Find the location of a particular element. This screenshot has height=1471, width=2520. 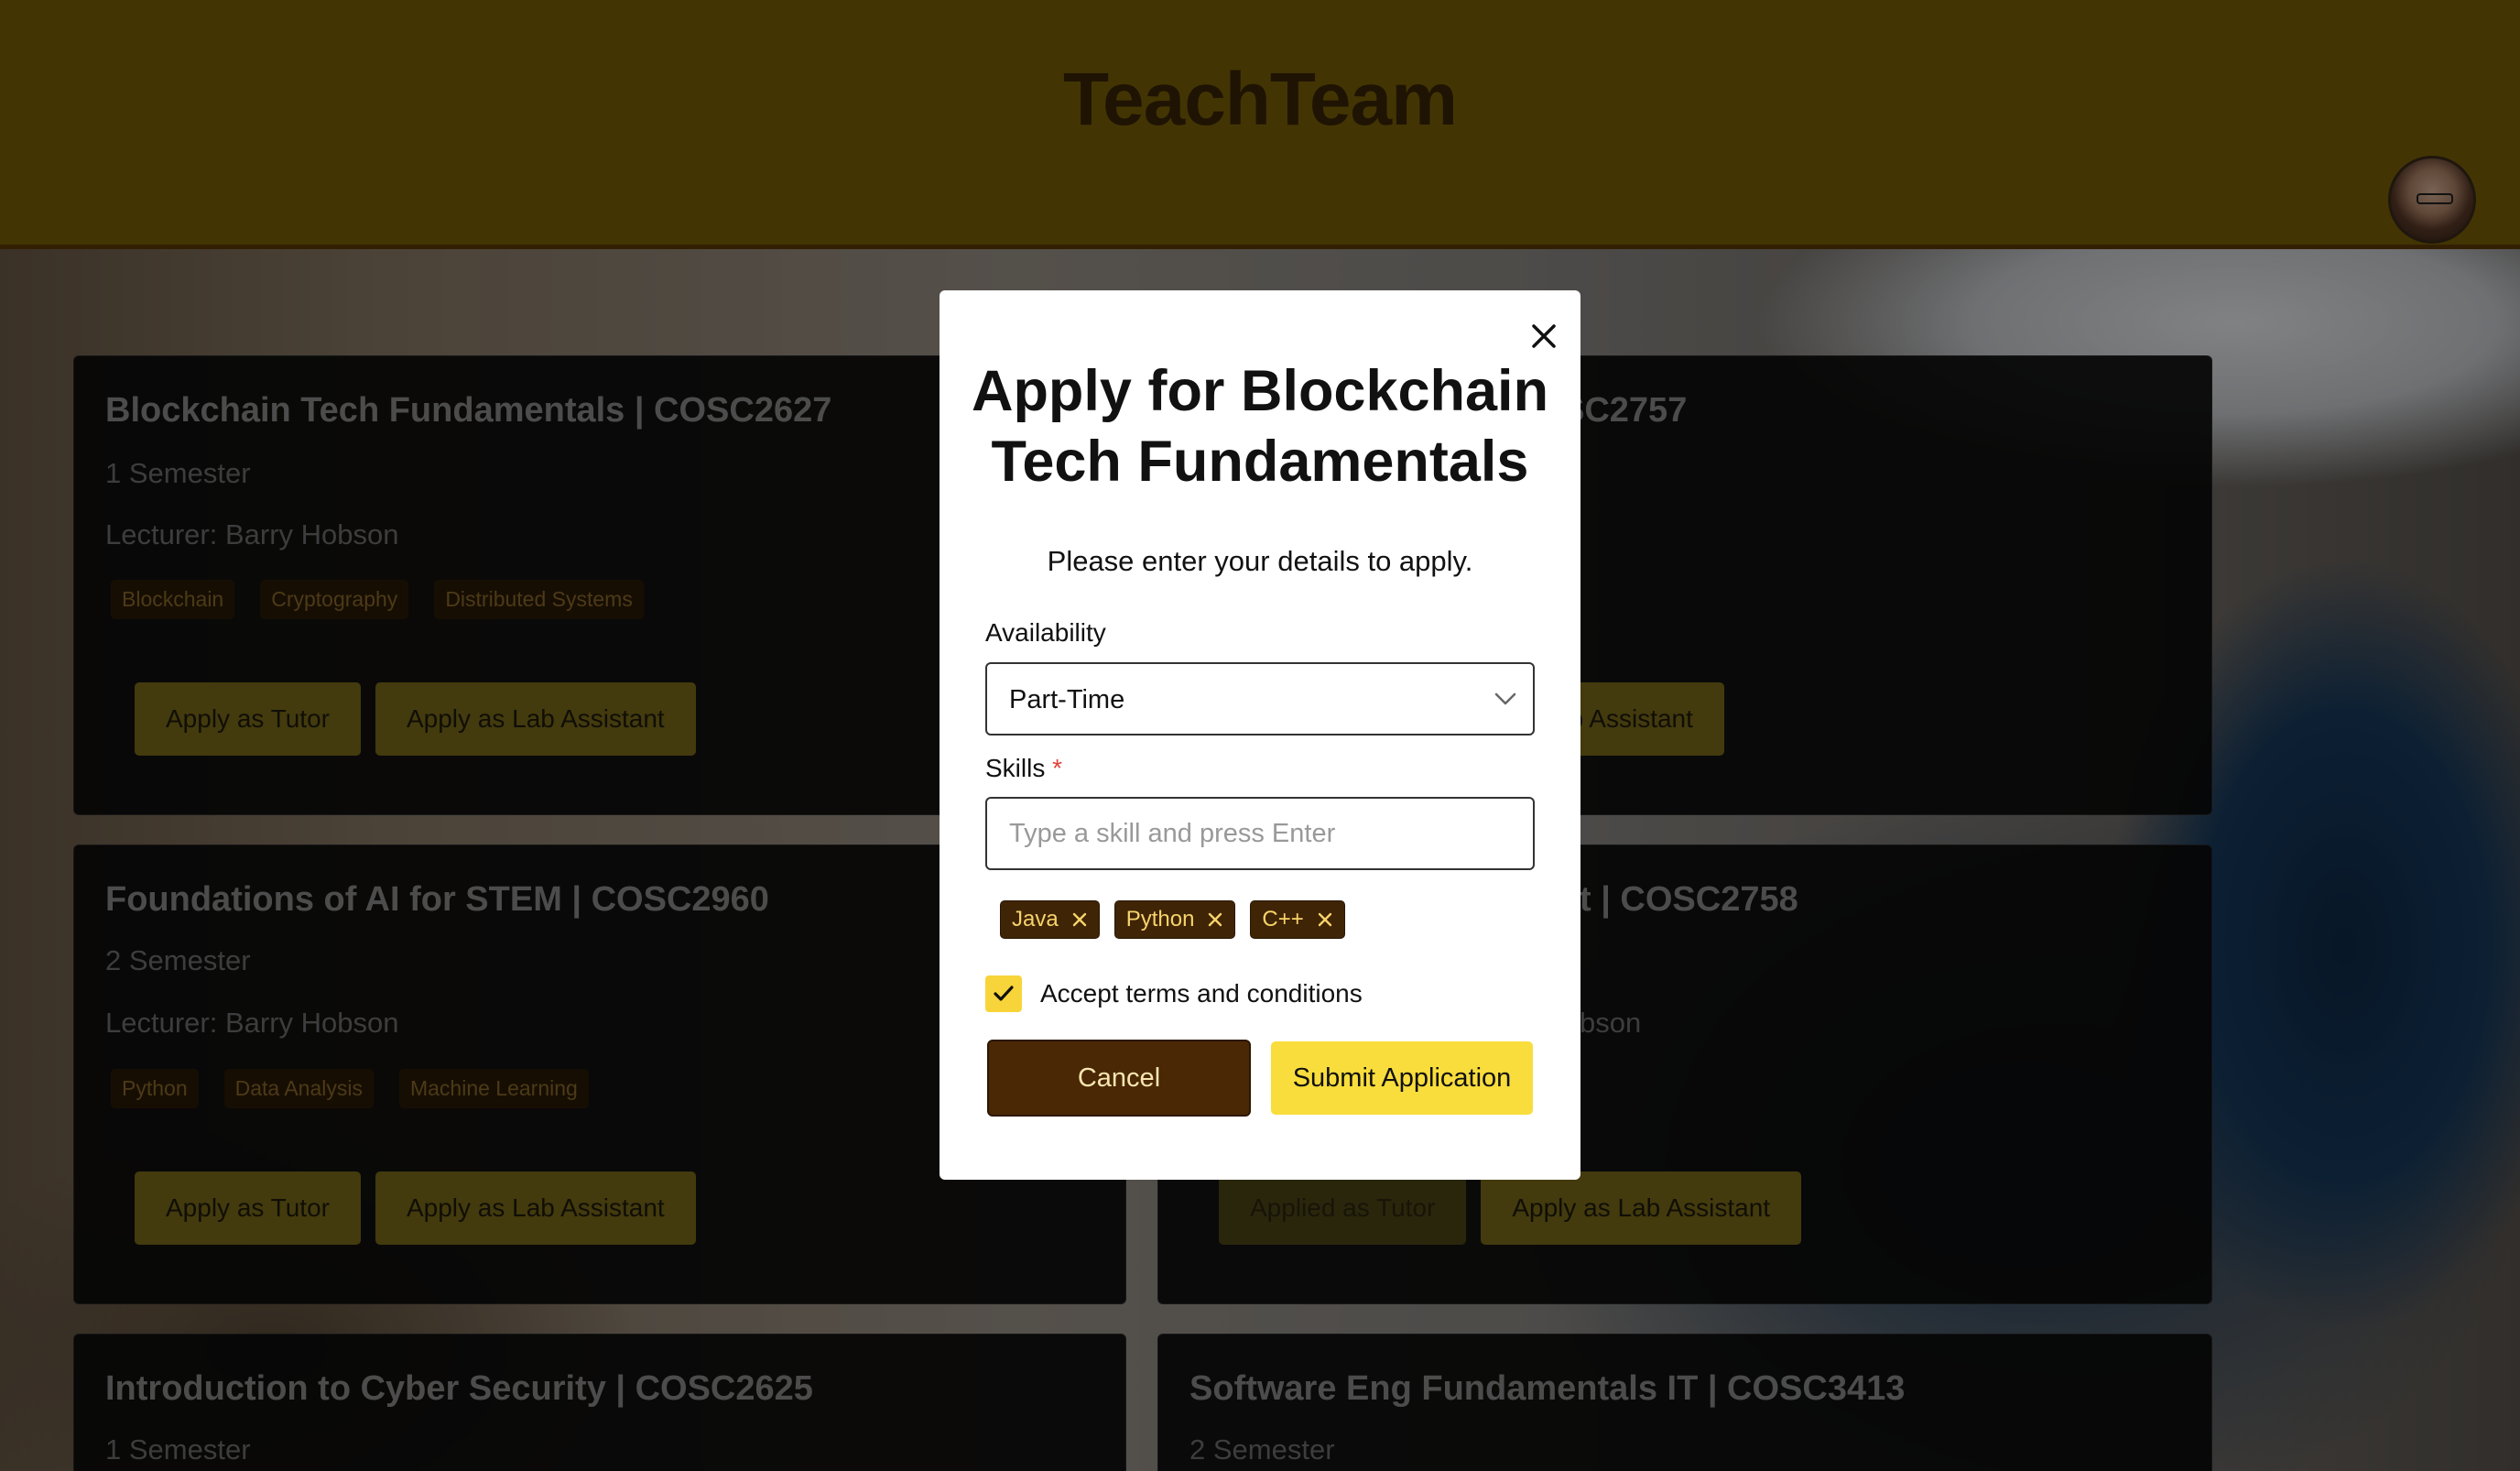

skill-chip: C++ is located at coordinates (1297, 919).